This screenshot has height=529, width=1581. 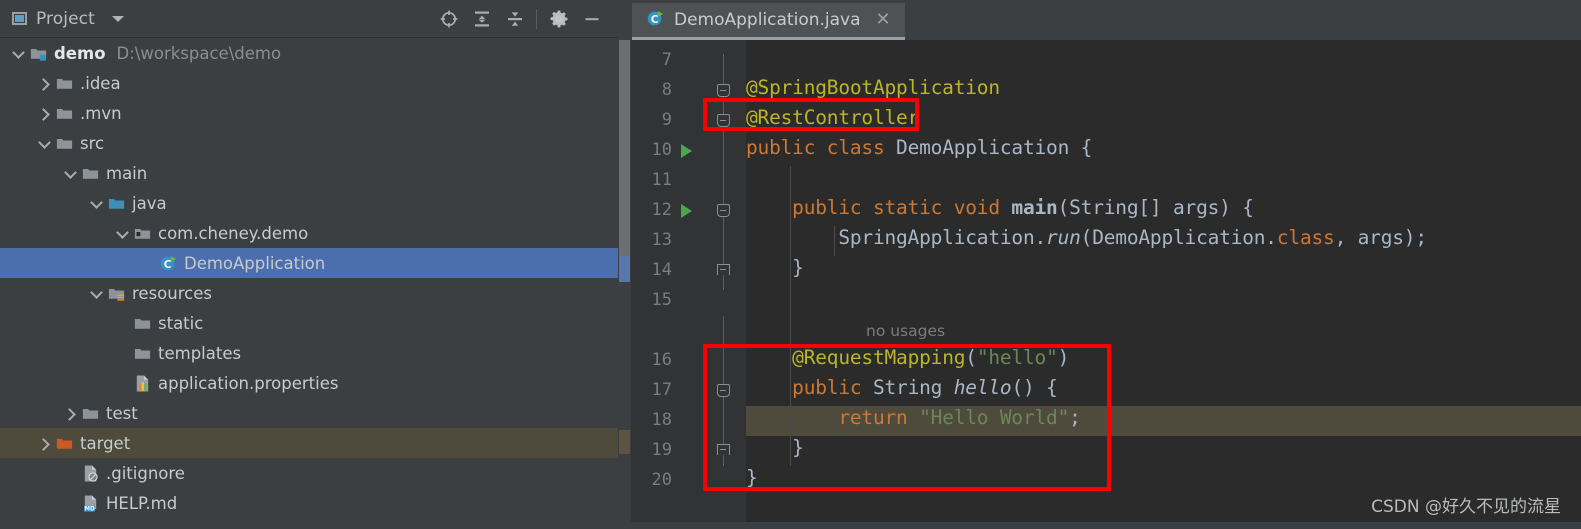 I want to click on tree-item-test: test, so click(x=309, y=413).